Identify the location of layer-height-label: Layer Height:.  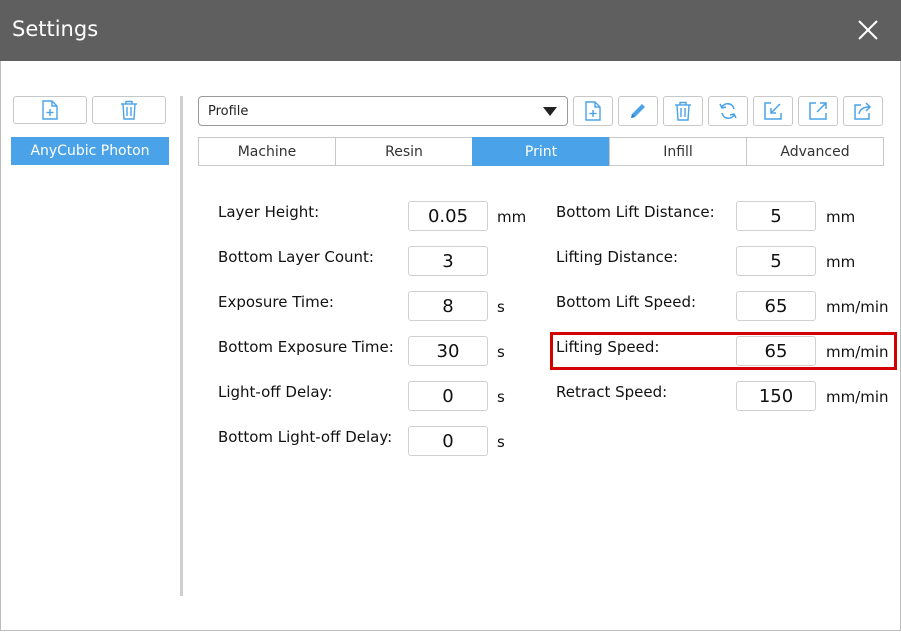
(269, 212).